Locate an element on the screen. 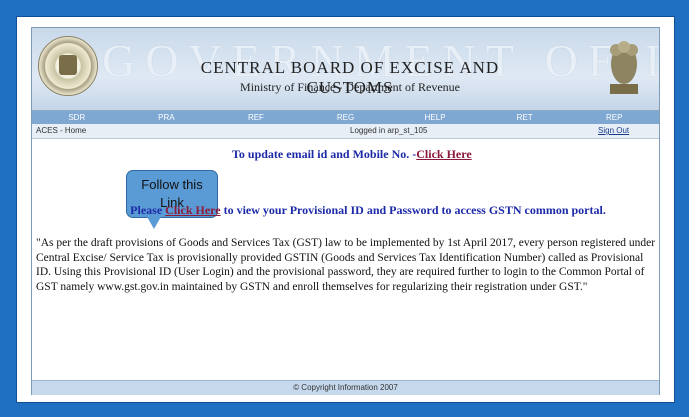 The image size is (689, 417). update-email-text: To update email id and Mobile No. - is located at coordinates (324, 154).